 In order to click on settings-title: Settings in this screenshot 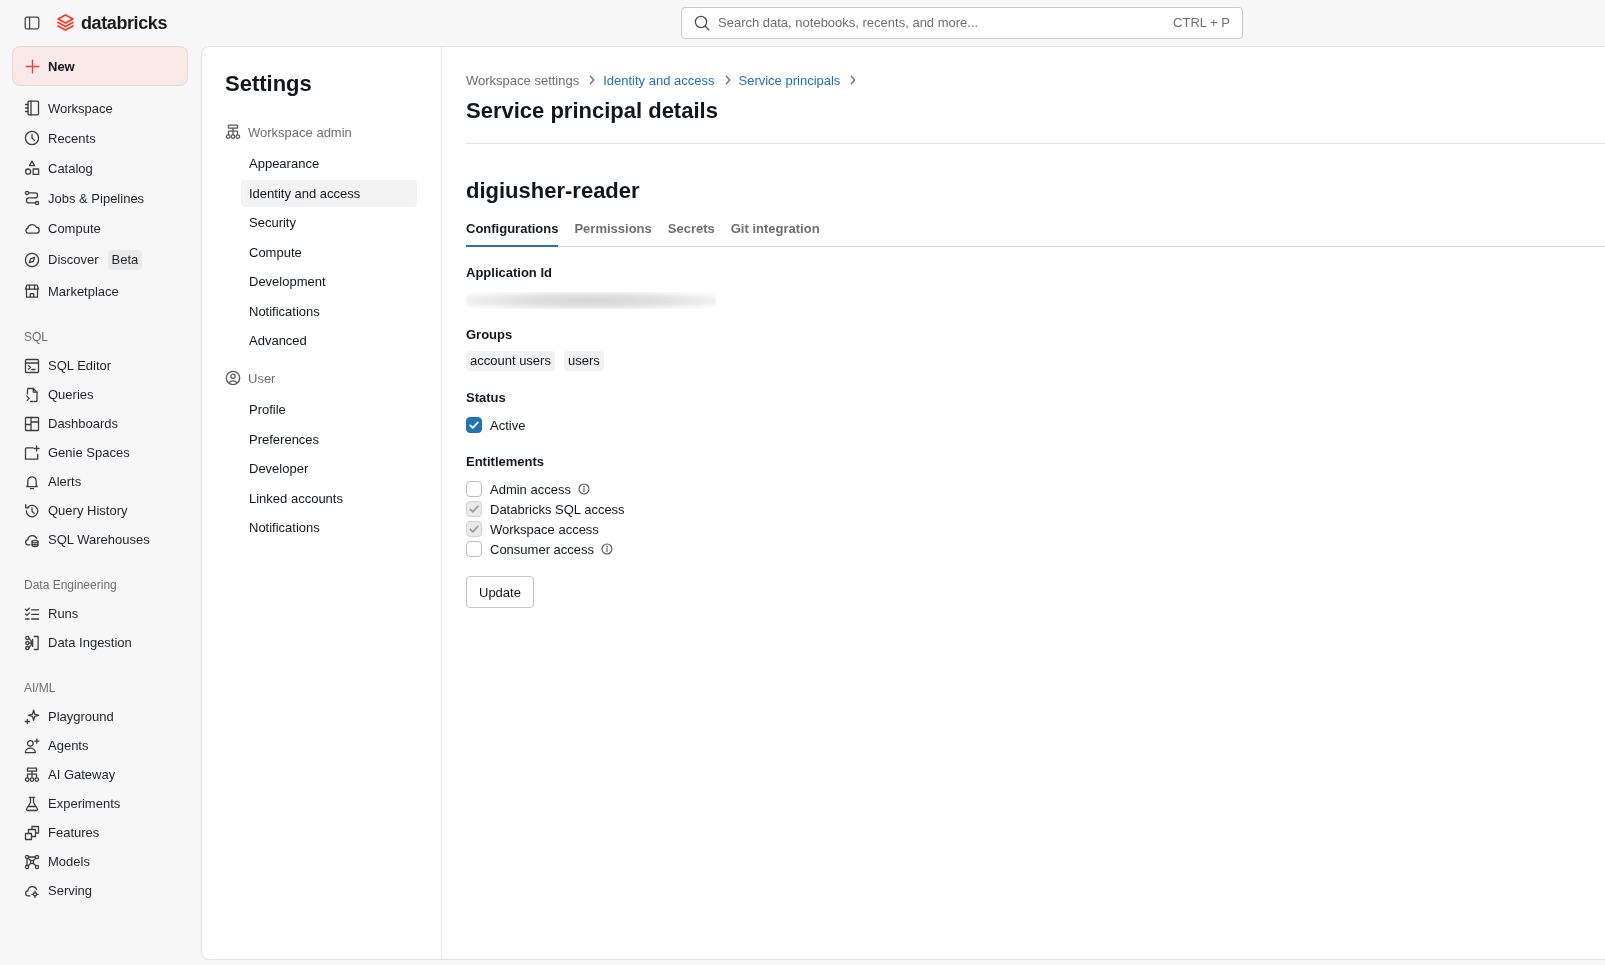, I will do `click(269, 84)`.